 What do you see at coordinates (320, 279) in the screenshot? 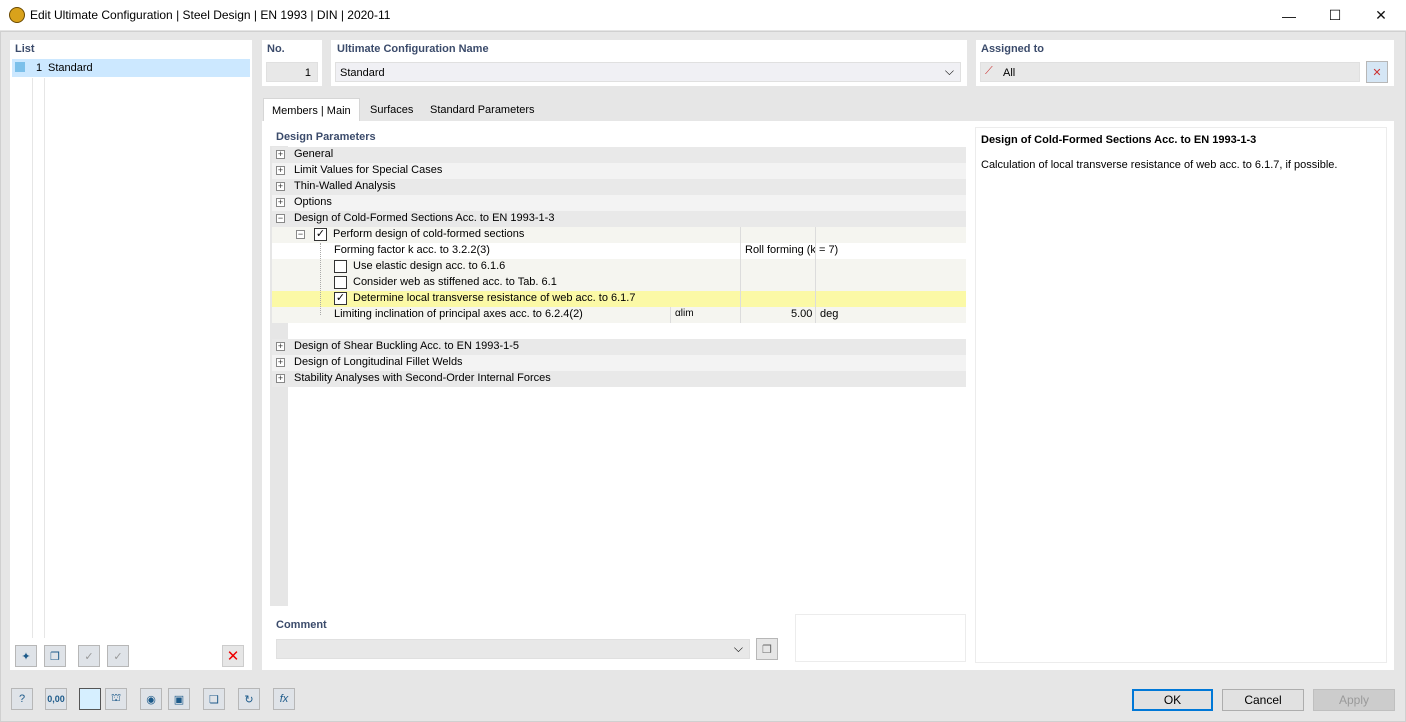
I see `tree-line` at bounding box center [320, 279].